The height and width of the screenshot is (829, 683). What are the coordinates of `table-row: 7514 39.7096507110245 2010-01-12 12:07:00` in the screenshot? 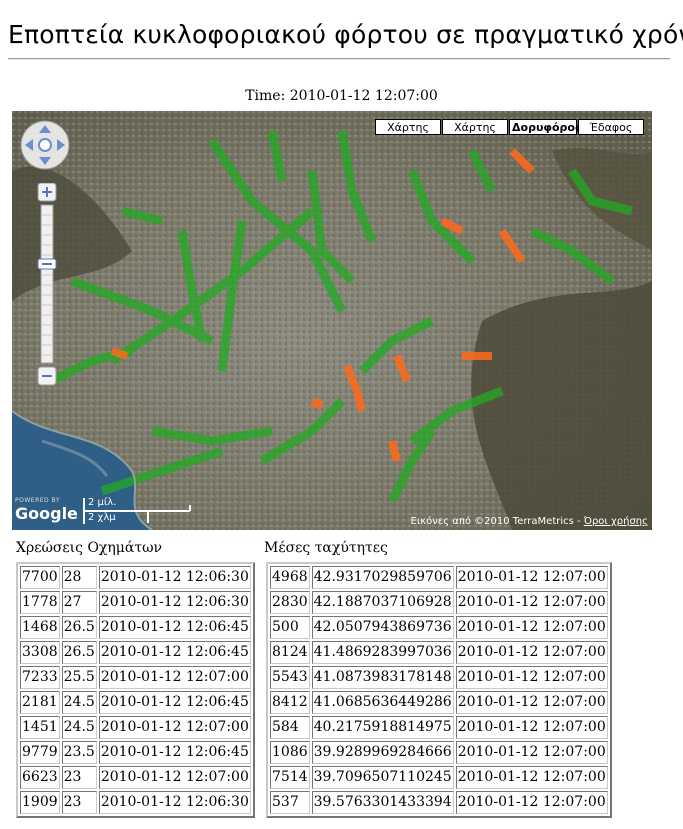 It's located at (439, 777).